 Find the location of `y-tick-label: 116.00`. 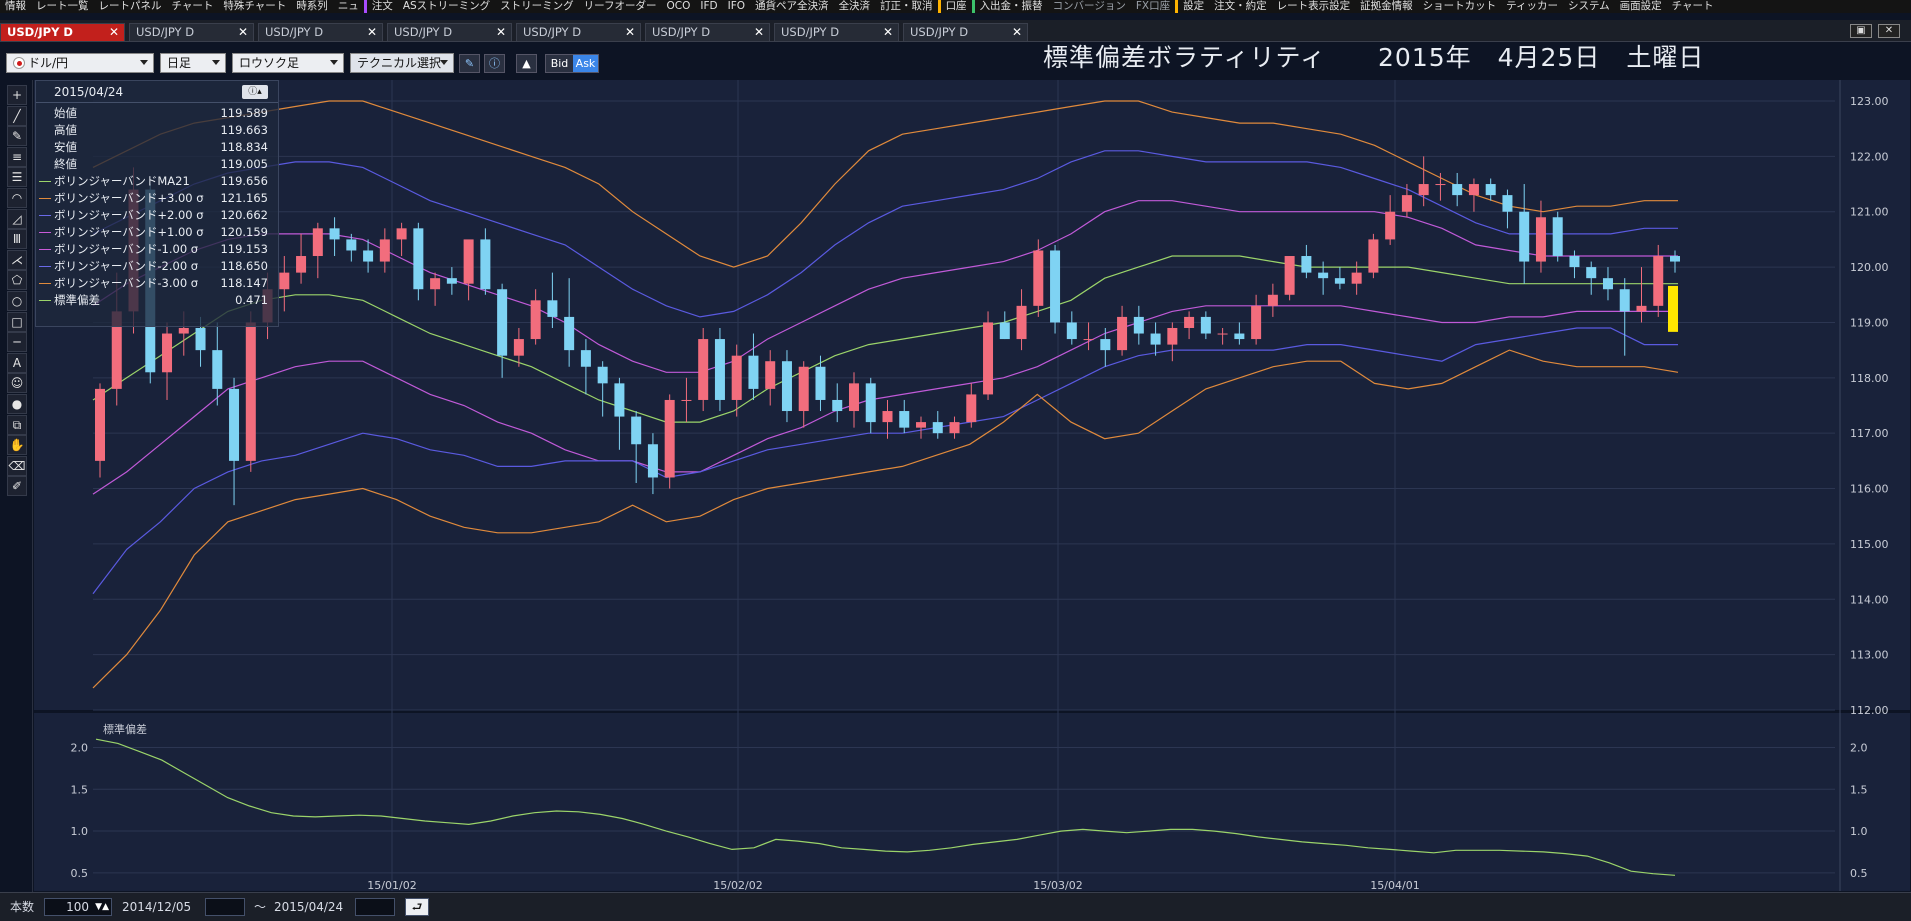

y-tick-label: 116.00 is located at coordinates (1869, 489).